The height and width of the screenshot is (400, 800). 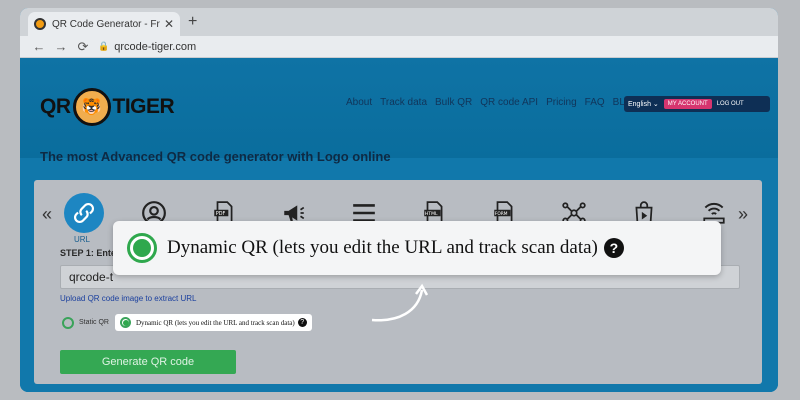 What do you see at coordinates (94, 322) in the screenshot?
I see `static-qr-label: Static QR` at bounding box center [94, 322].